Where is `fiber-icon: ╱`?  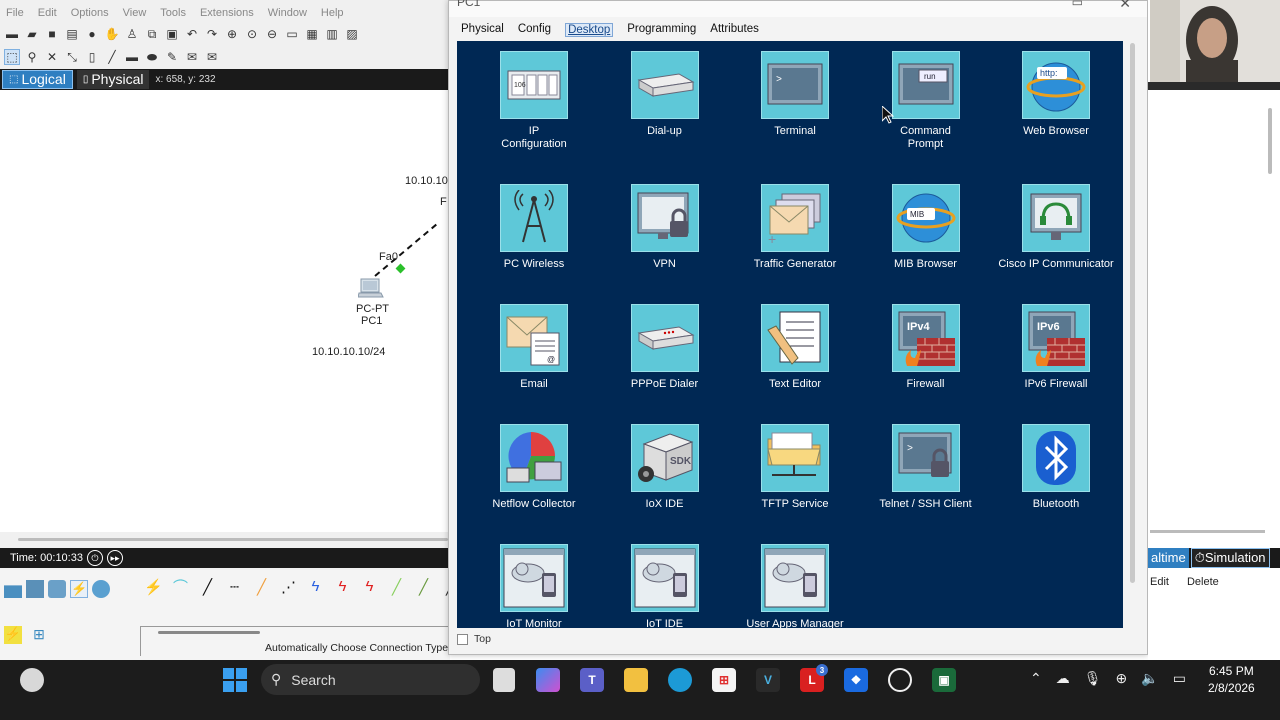
fiber-icon: ╱ is located at coordinates (261, 586).